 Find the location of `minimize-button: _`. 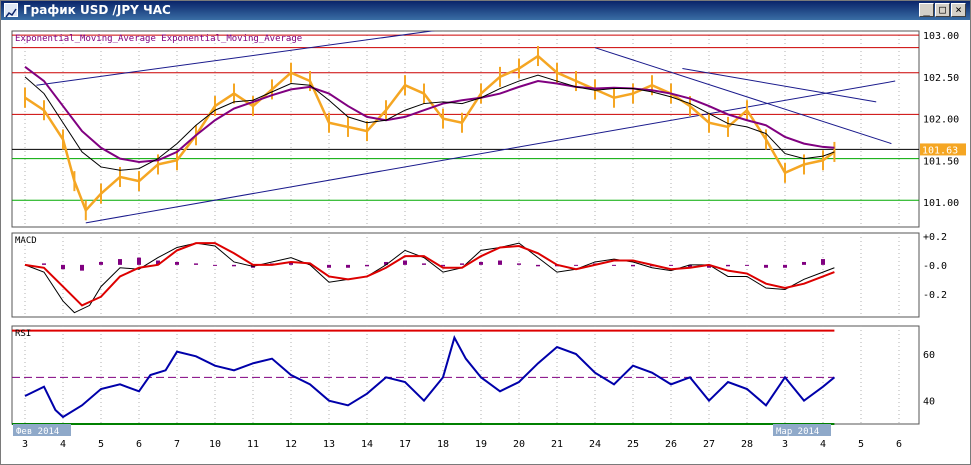

minimize-button: _ is located at coordinates (926, 10).